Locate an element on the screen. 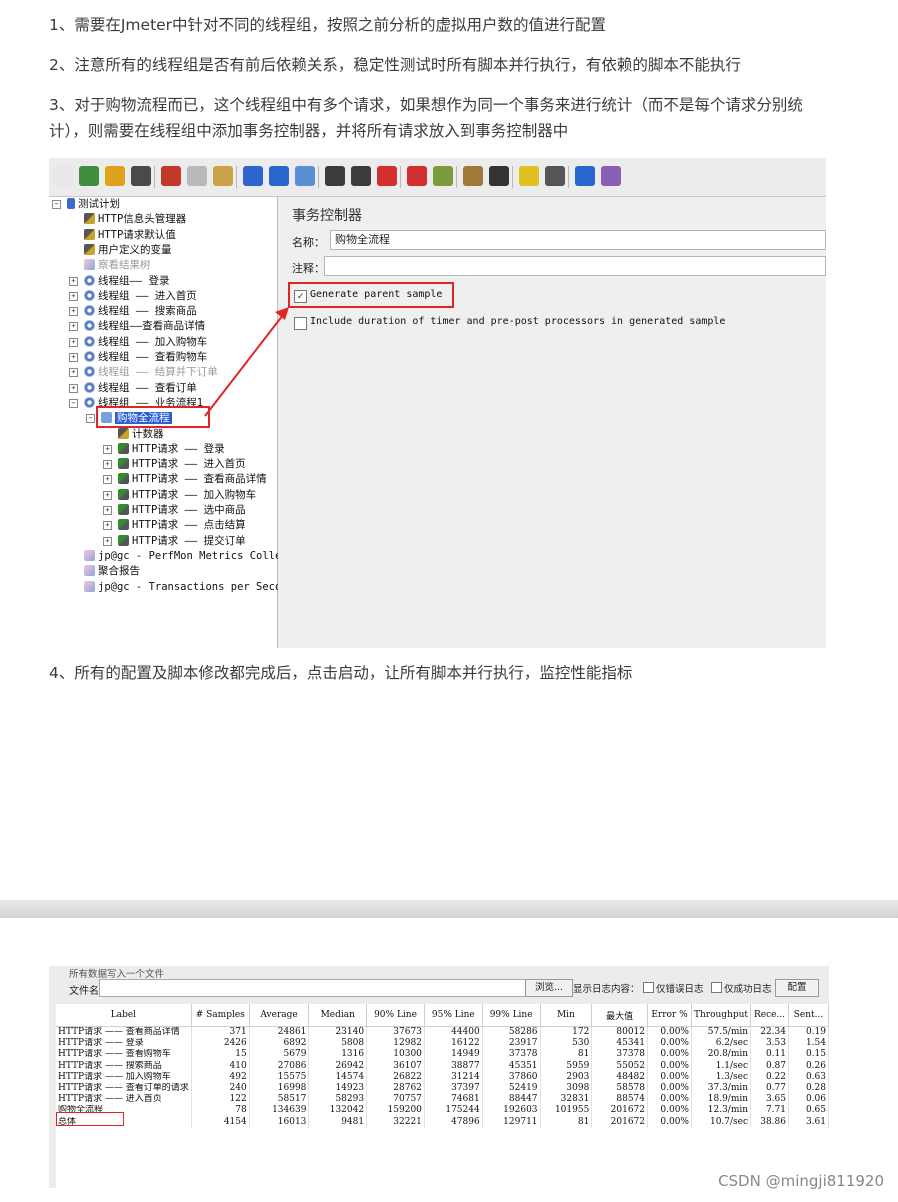 This screenshot has height=1202, width=898. table-cell: 81 is located at coordinates (566, 1122).